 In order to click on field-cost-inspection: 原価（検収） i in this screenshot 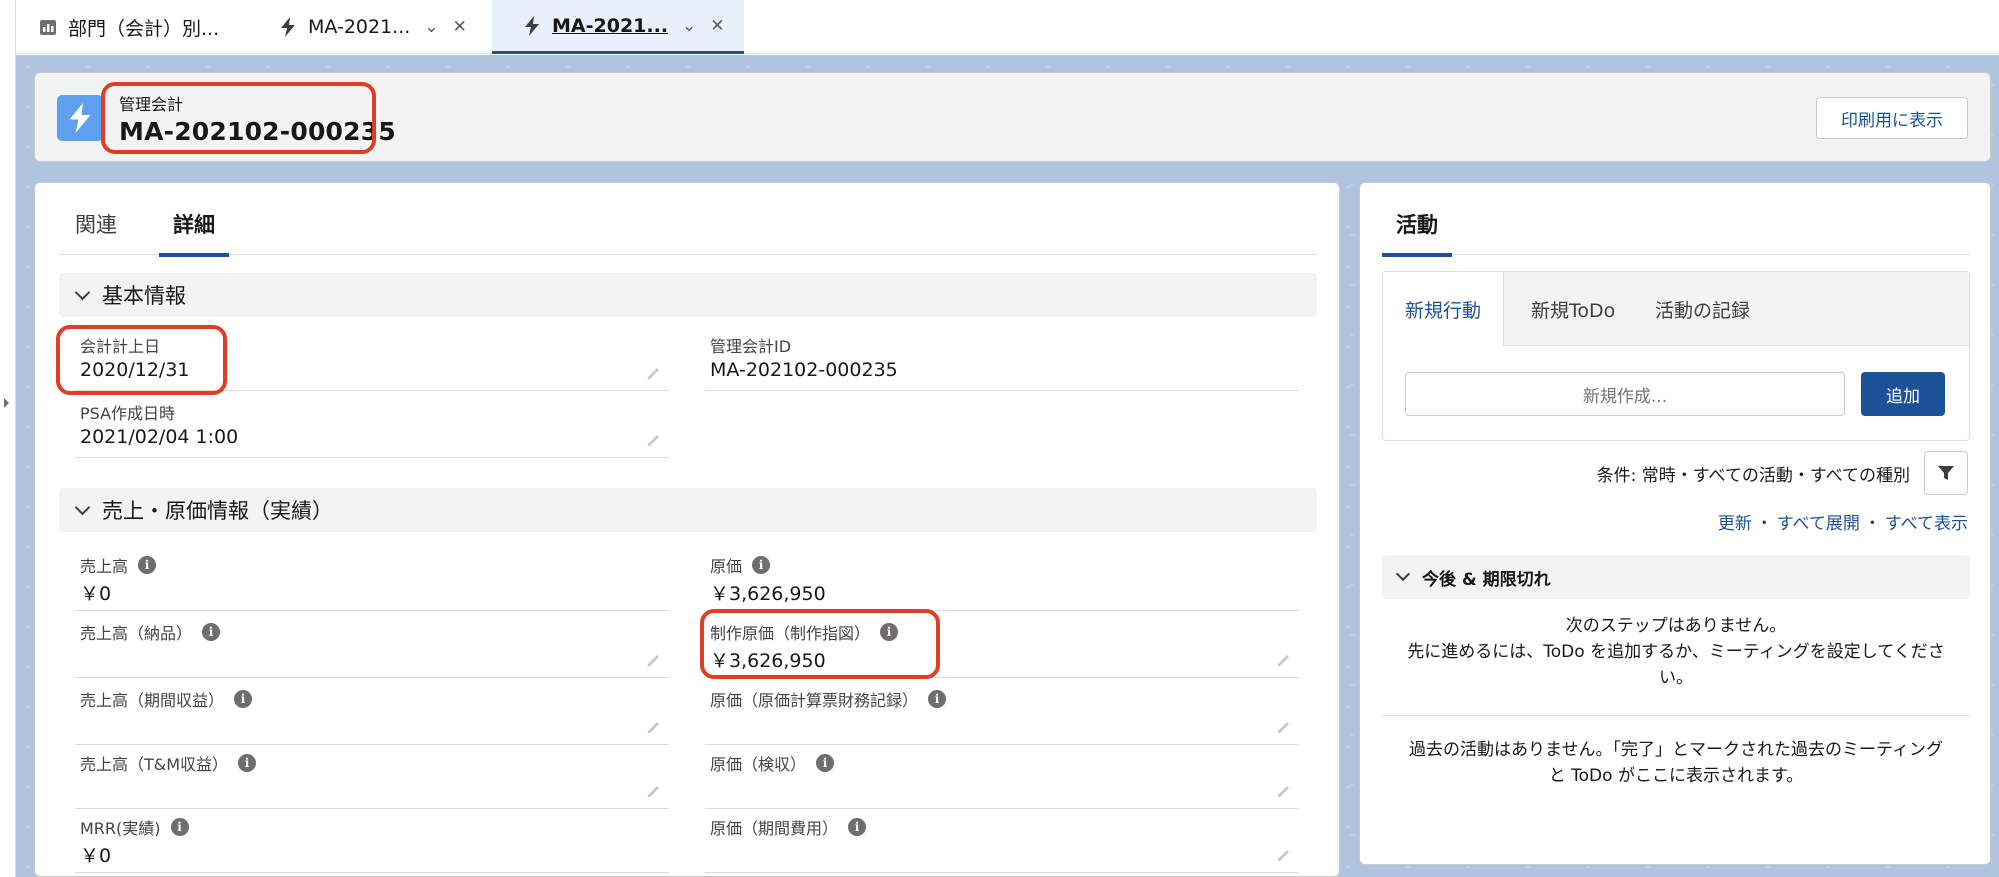, I will do `click(1002, 777)`.